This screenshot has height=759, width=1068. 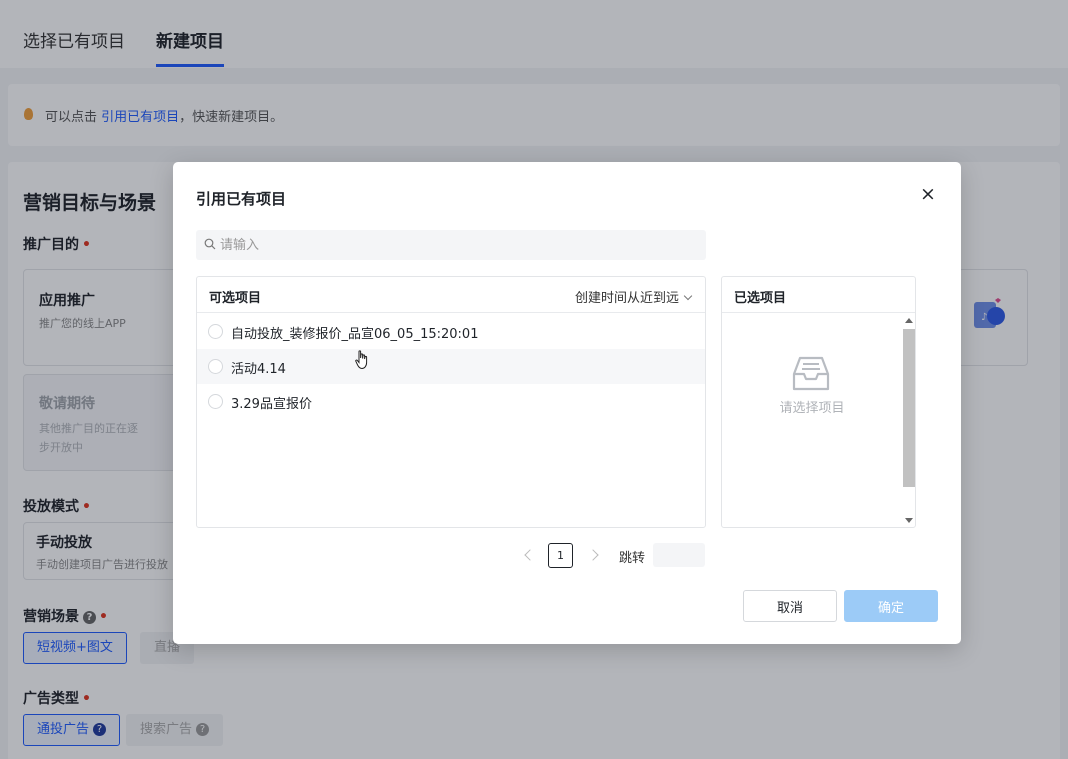 I want to click on selected-panel-title: 已选项目, so click(x=760, y=298).